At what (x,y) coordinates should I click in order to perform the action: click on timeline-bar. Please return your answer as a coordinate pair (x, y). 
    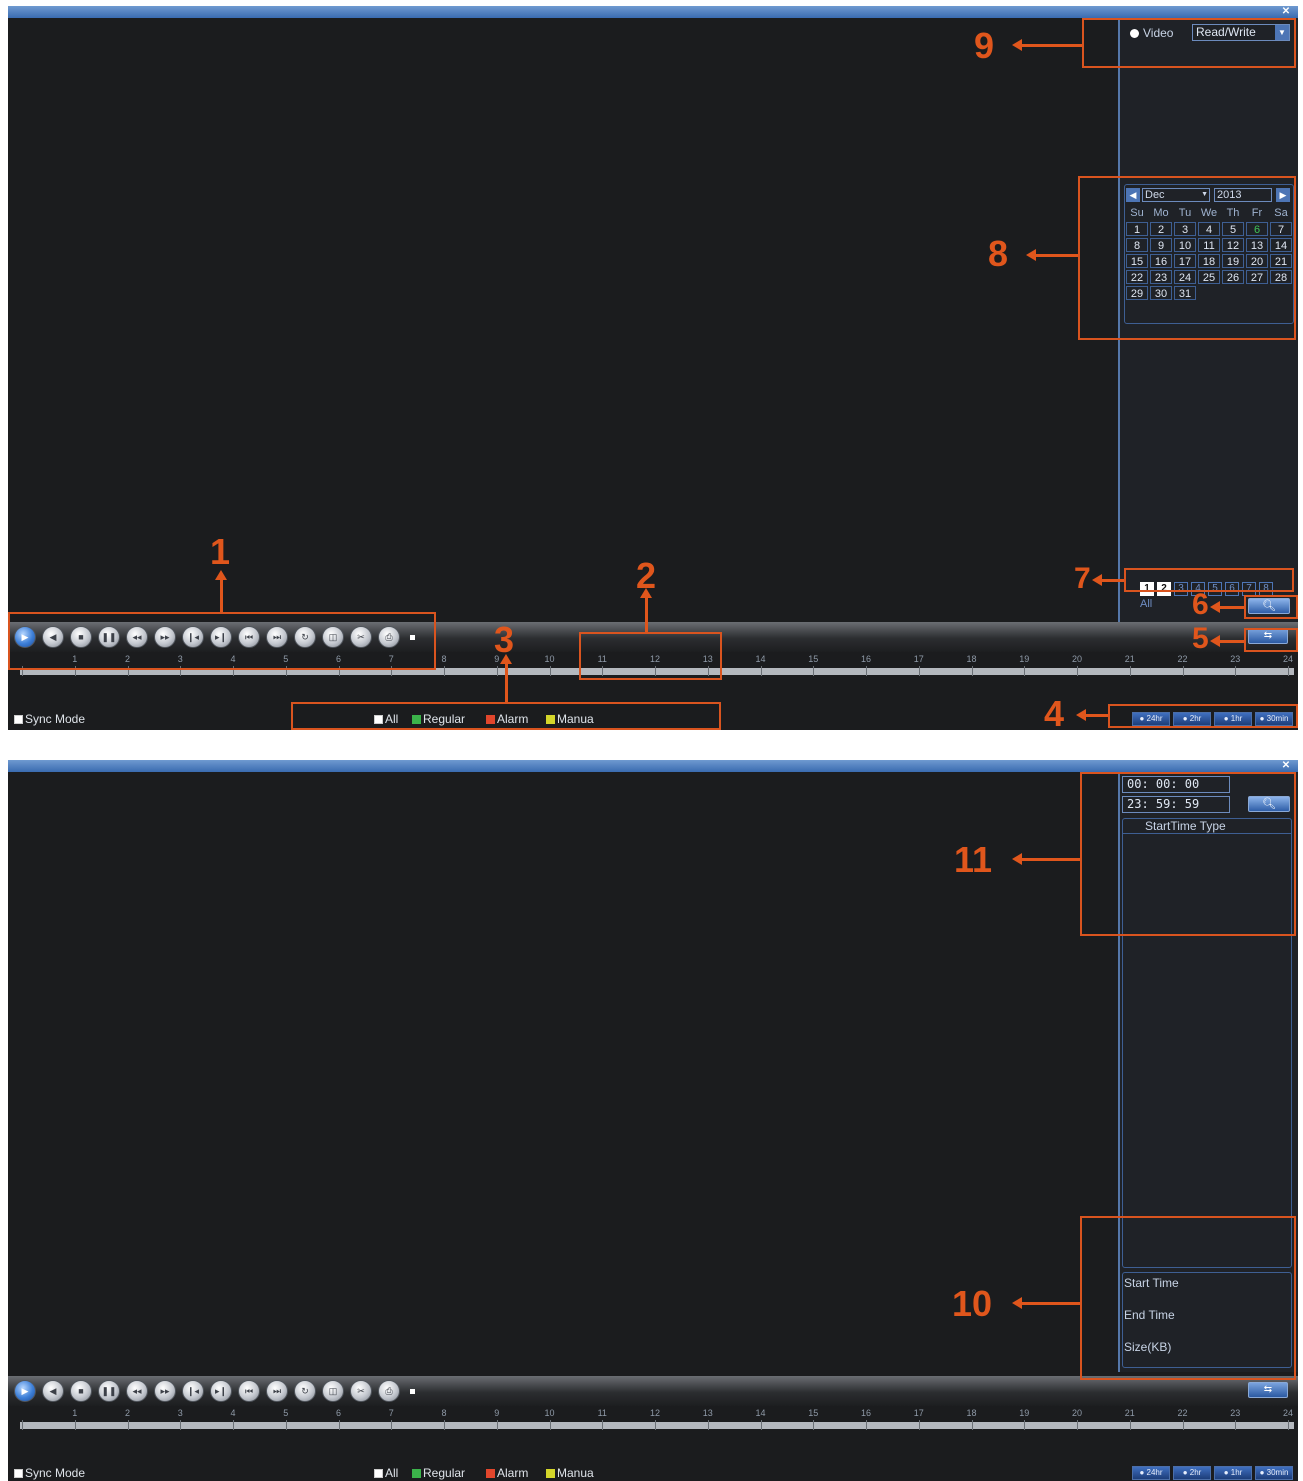
    Looking at the image, I should click on (657, 1425).